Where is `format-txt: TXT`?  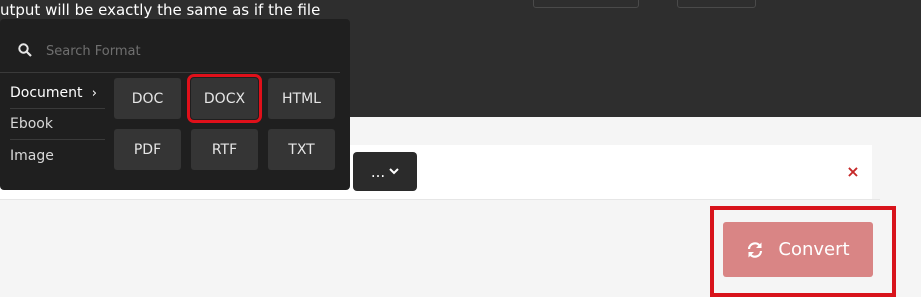 format-txt: TXT is located at coordinates (301, 149).